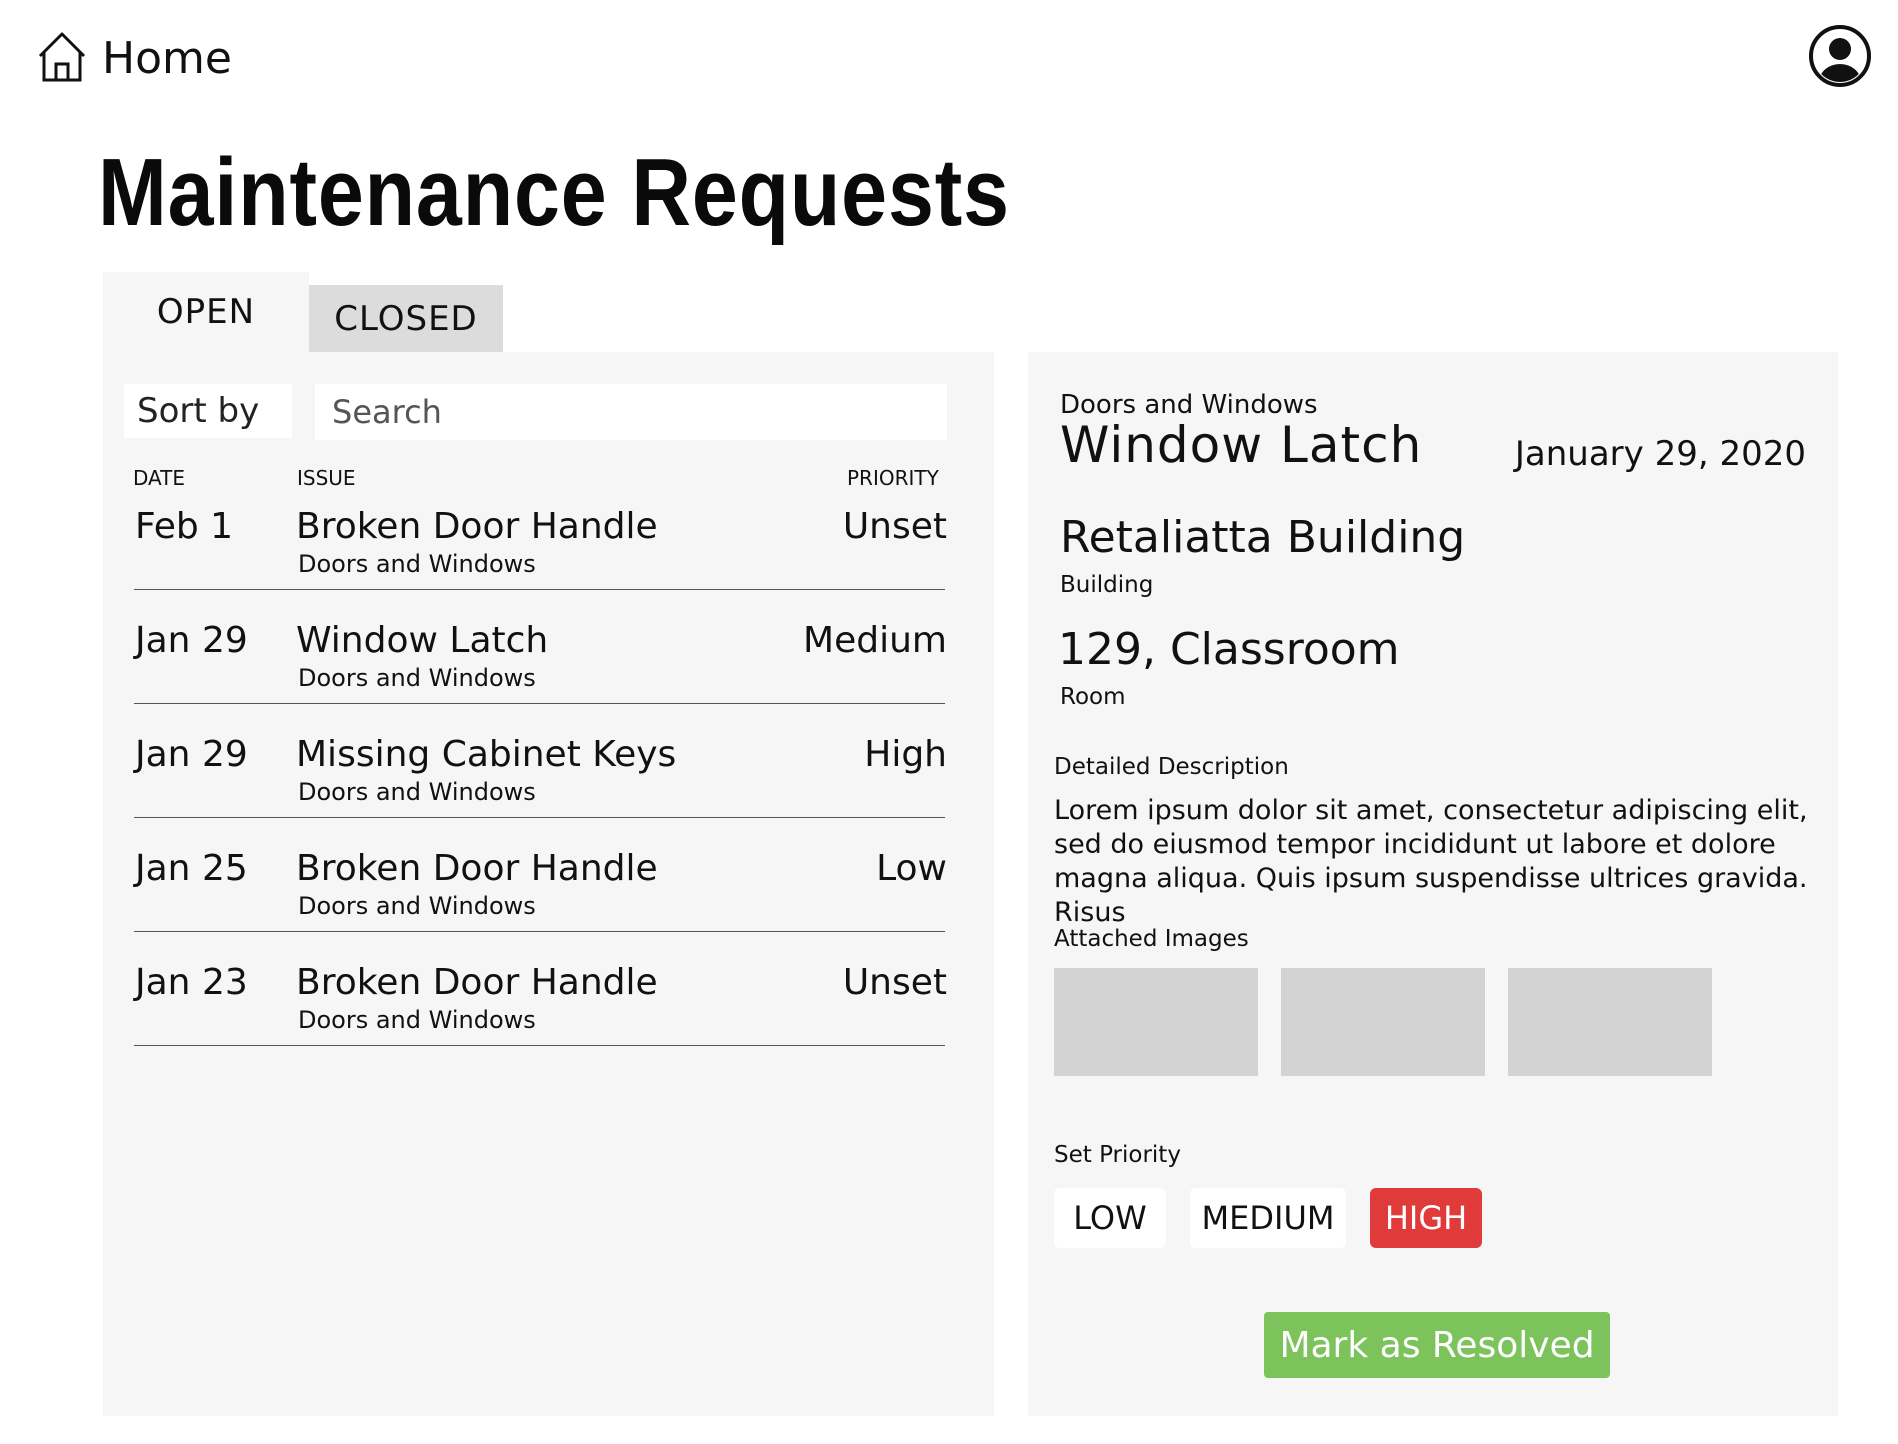 The image size is (1898, 1444). What do you see at coordinates (1840, 56) in the screenshot?
I see `user-avatar-icon` at bounding box center [1840, 56].